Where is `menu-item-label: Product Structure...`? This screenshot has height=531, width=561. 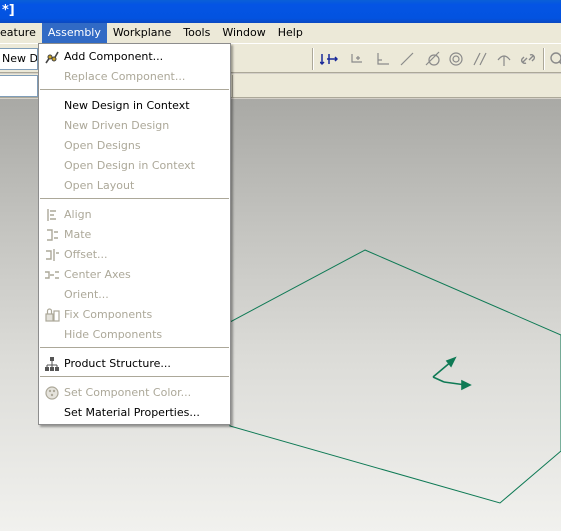
menu-item-label: Product Structure... is located at coordinates (117, 363).